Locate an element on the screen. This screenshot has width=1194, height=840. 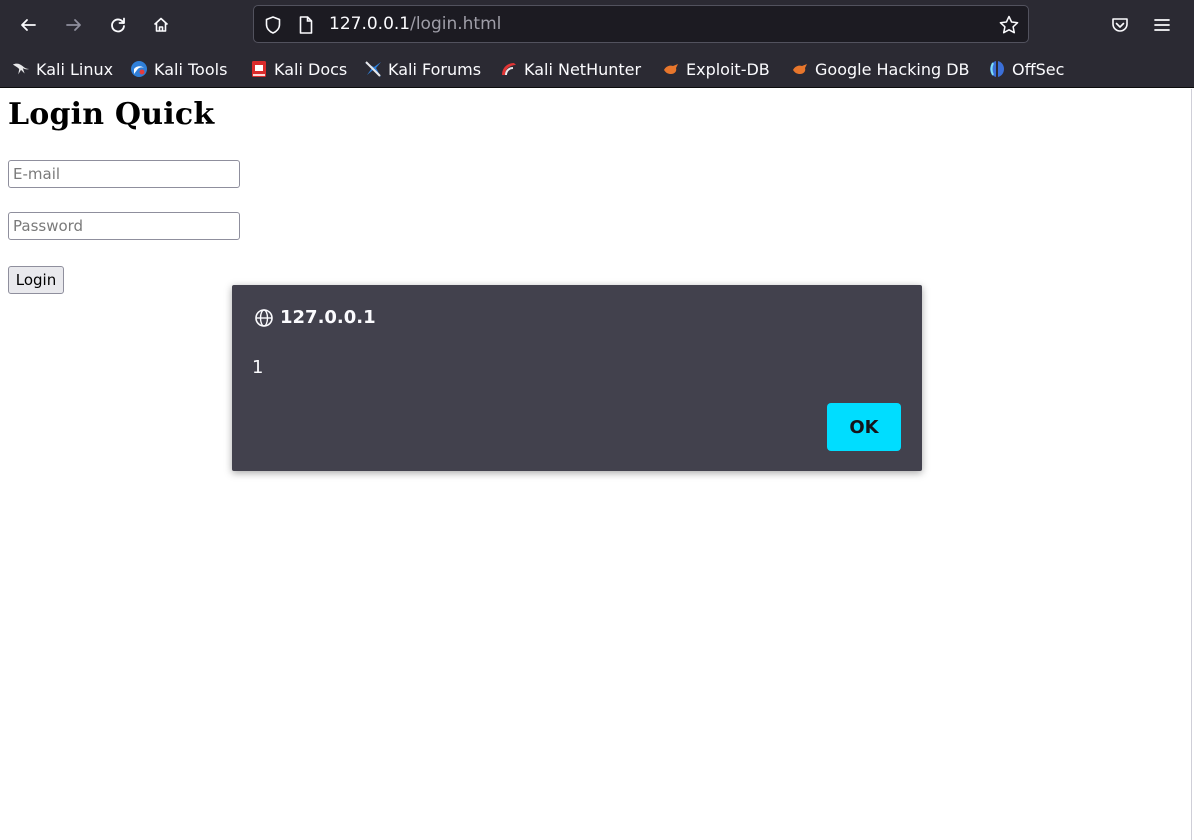
page-title: Login Quick is located at coordinates (111, 114).